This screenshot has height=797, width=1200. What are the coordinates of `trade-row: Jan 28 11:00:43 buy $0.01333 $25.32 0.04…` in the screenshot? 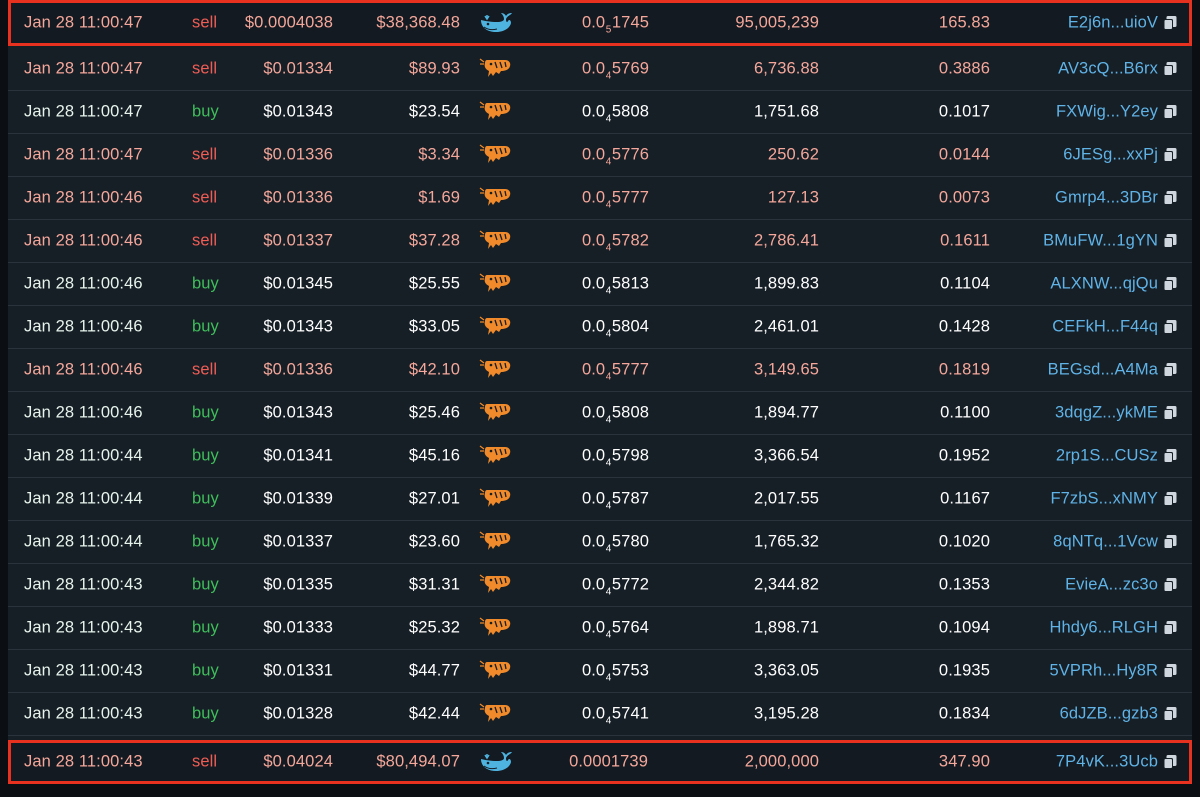 It's located at (600, 628).